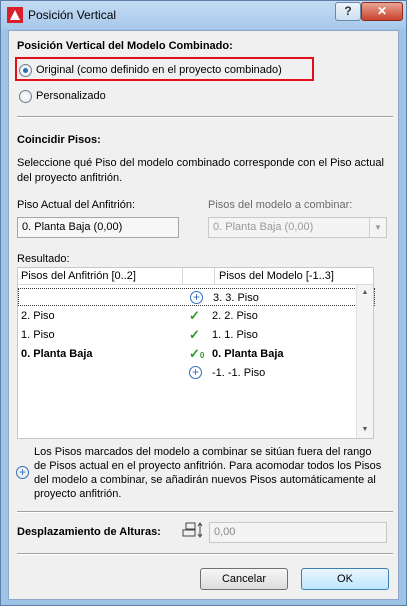 The height and width of the screenshot is (606, 407). I want to click on host-floor-cell: 1. Piso, so click(38, 335).